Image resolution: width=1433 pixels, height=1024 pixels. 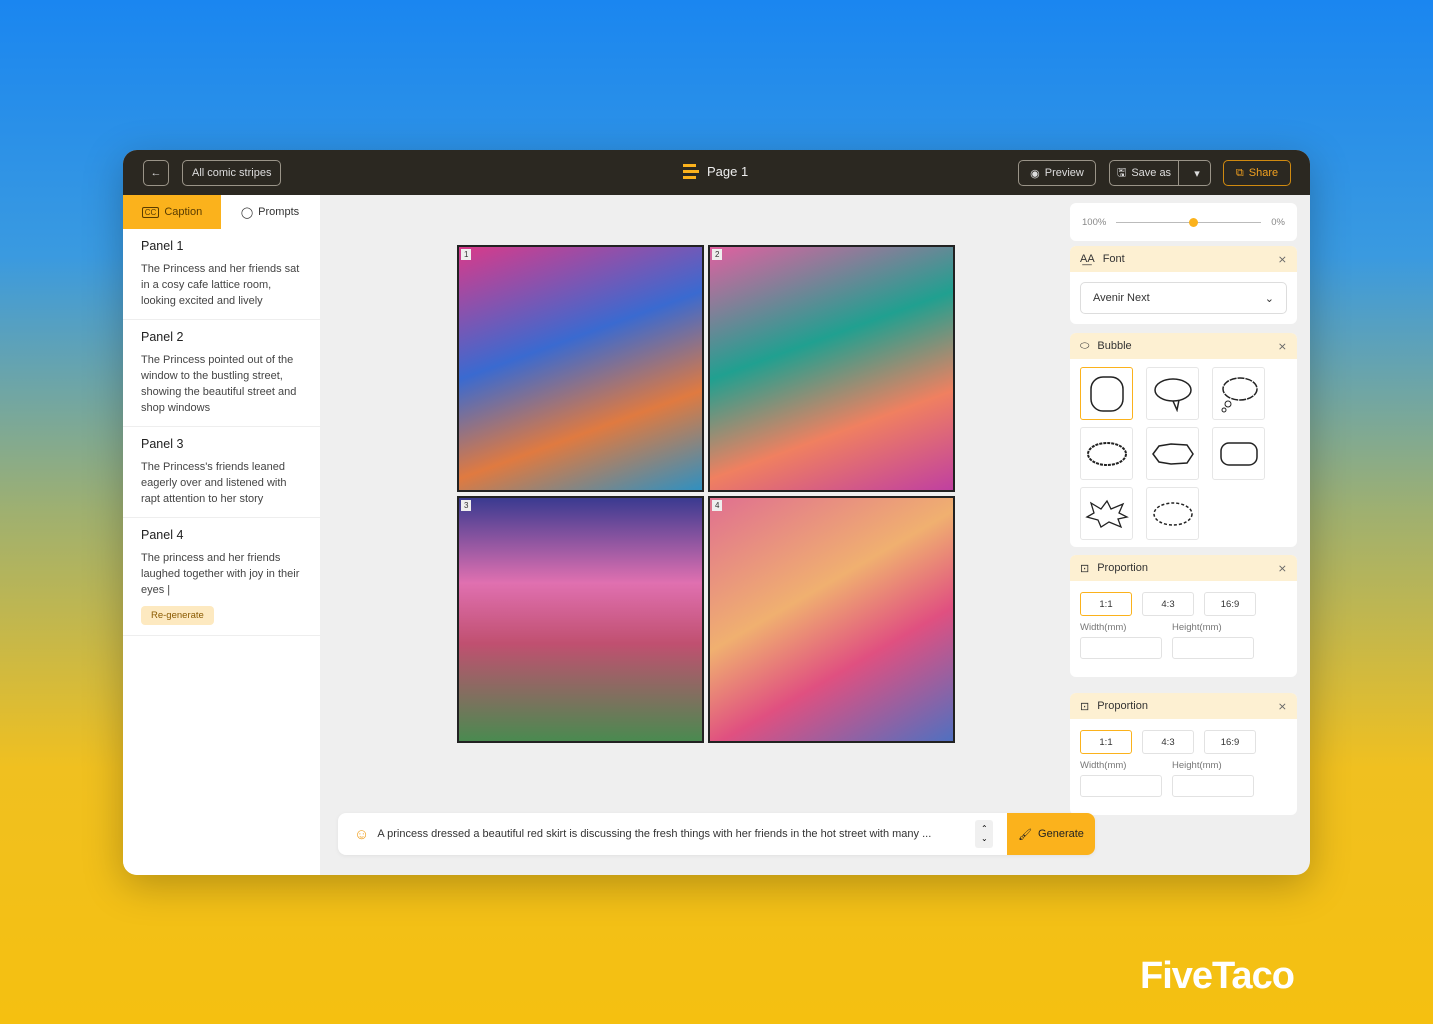 I want to click on ai-prompt-icon: ☺, so click(x=362, y=834).